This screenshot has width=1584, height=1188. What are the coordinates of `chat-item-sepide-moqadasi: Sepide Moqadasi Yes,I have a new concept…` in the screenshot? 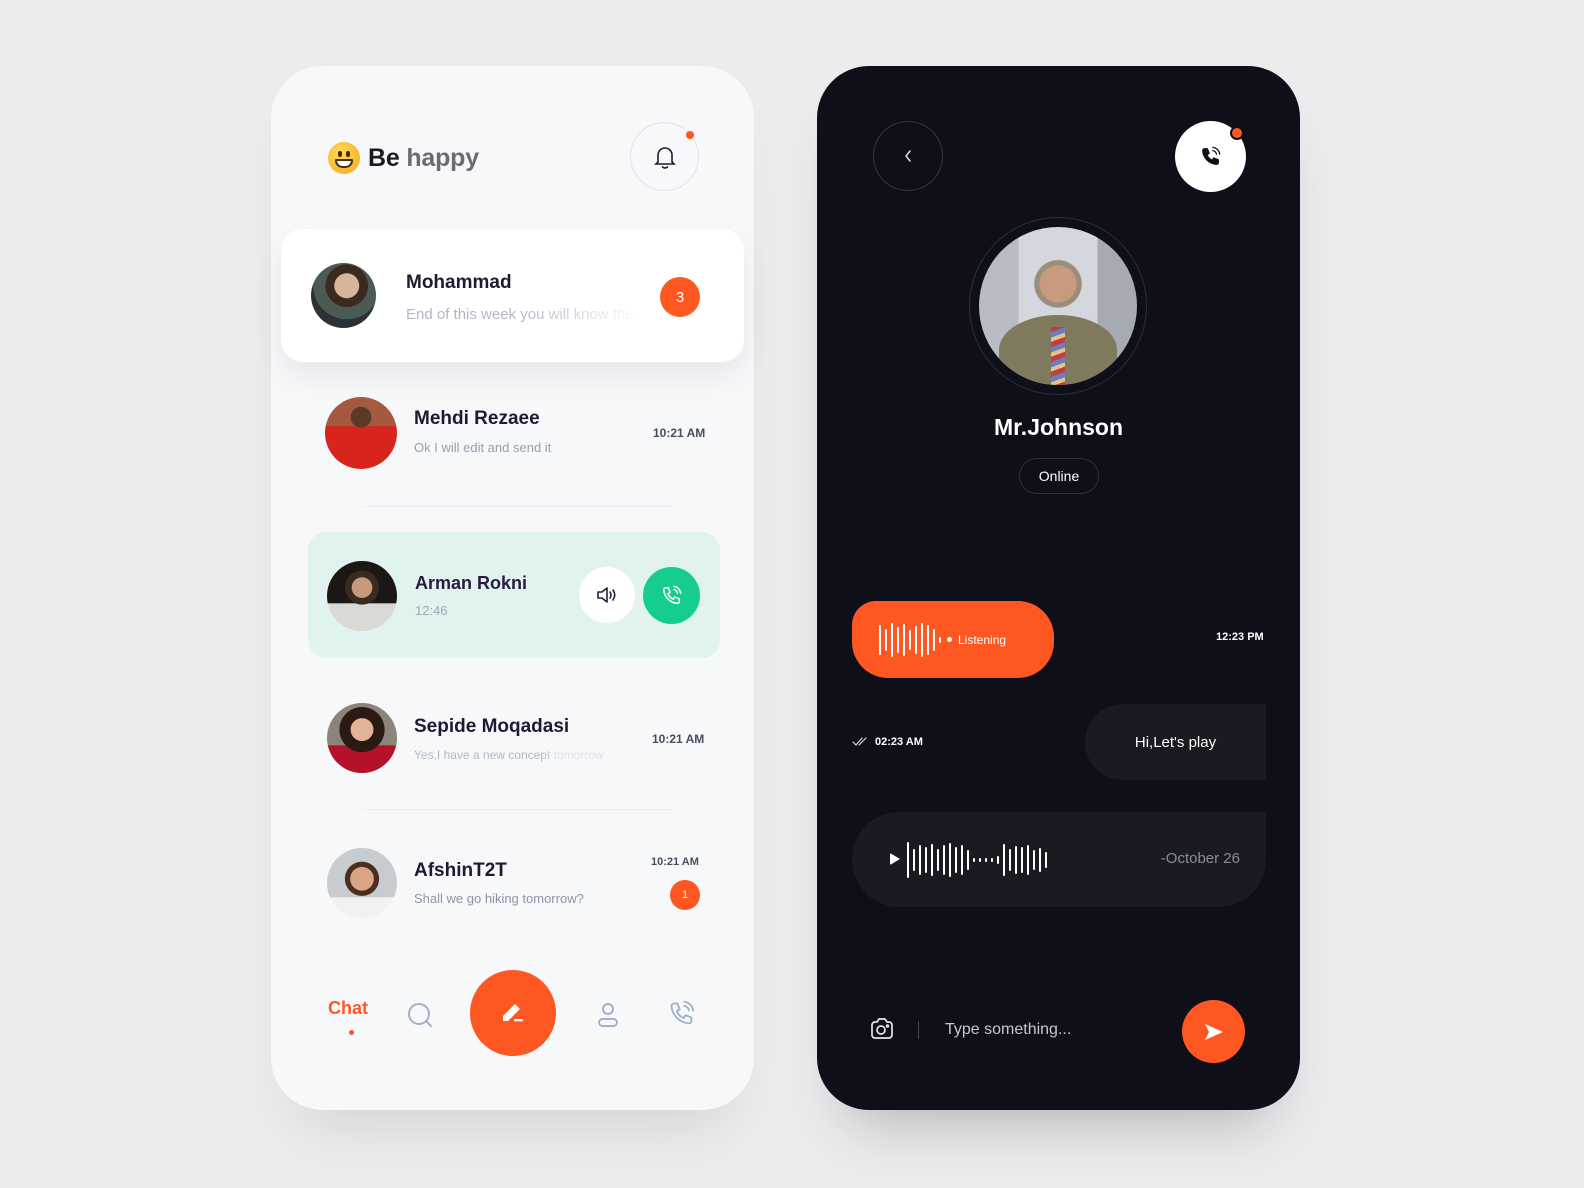 It's located at (512, 742).